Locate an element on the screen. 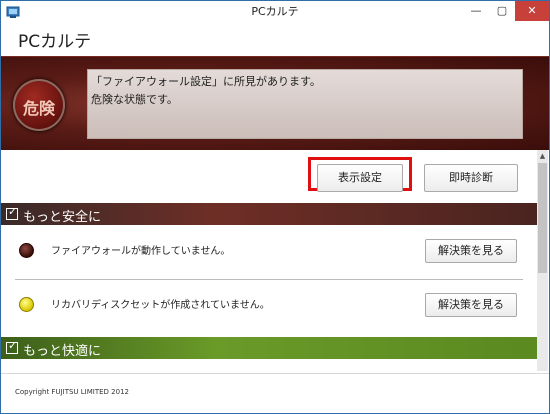 The width and height of the screenshot is (550, 414). scroll-thumb is located at coordinates (542, 218).